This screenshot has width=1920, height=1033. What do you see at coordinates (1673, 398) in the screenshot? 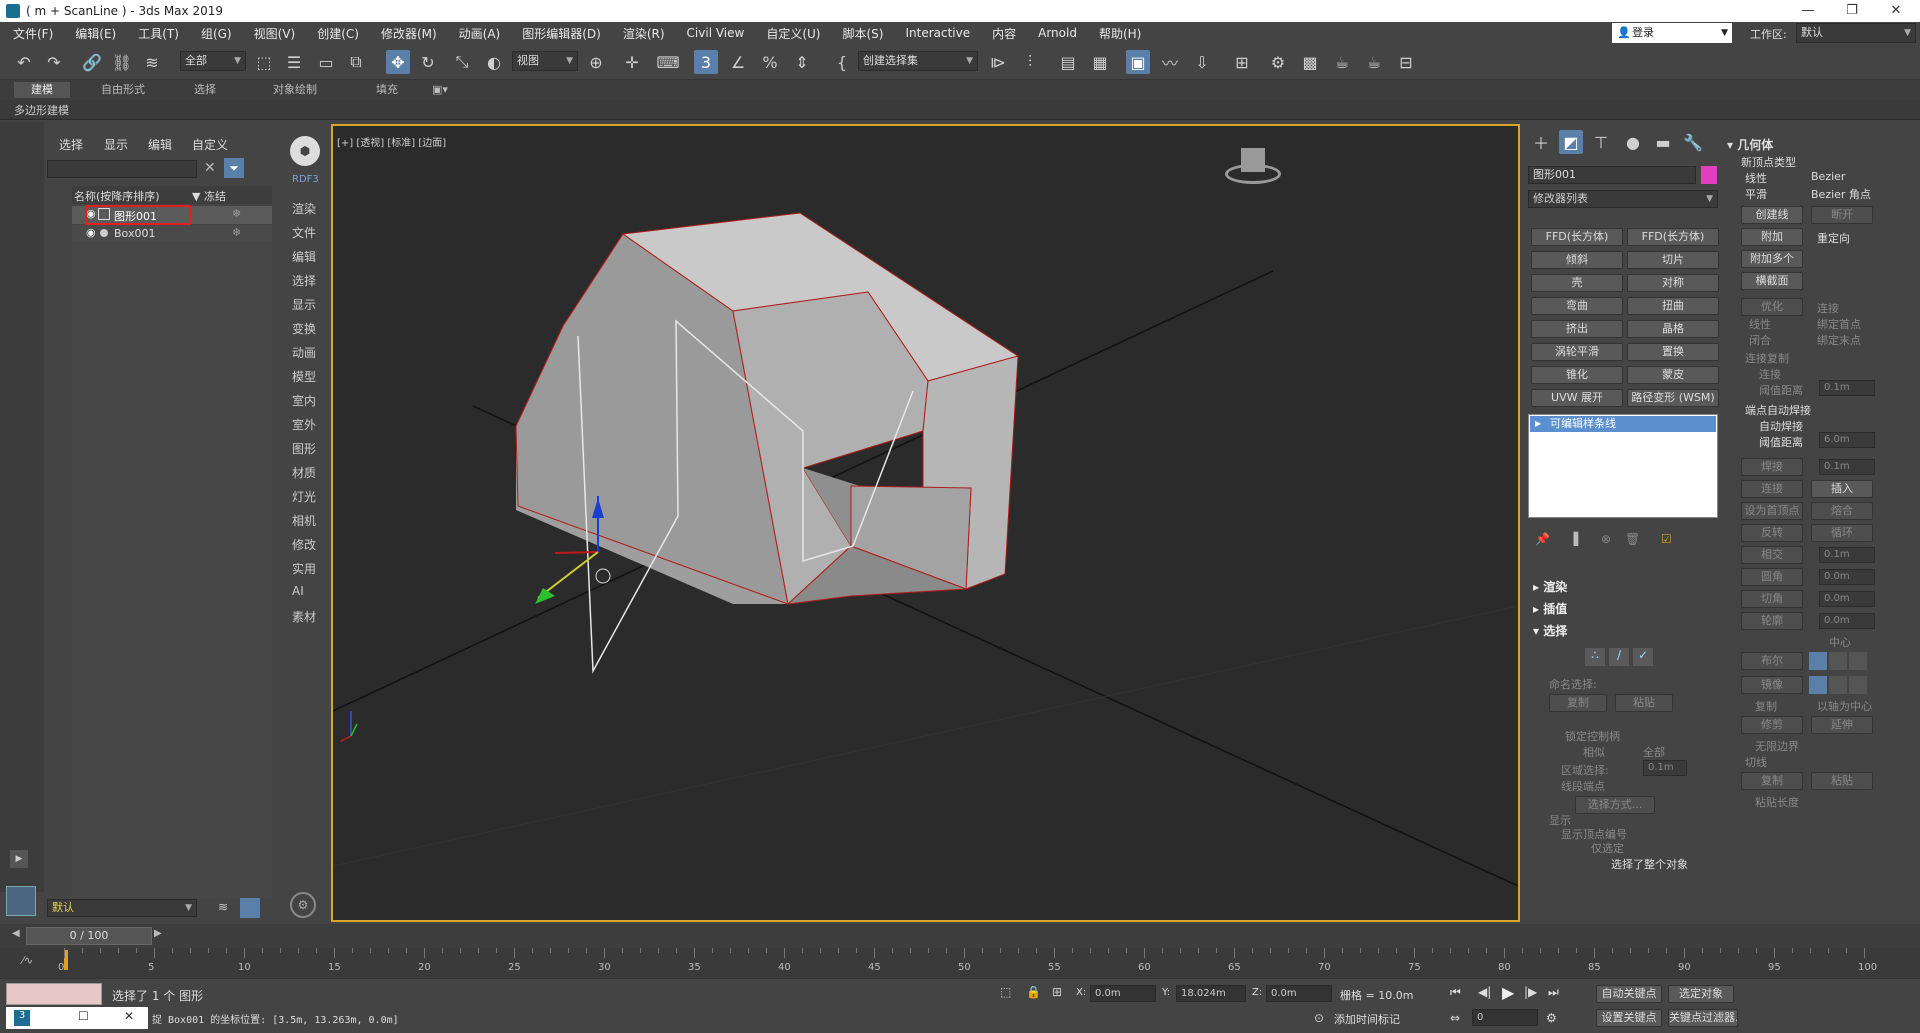
I see `modifier-button: 路径变形 (WSM)` at bounding box center [1673, 398].